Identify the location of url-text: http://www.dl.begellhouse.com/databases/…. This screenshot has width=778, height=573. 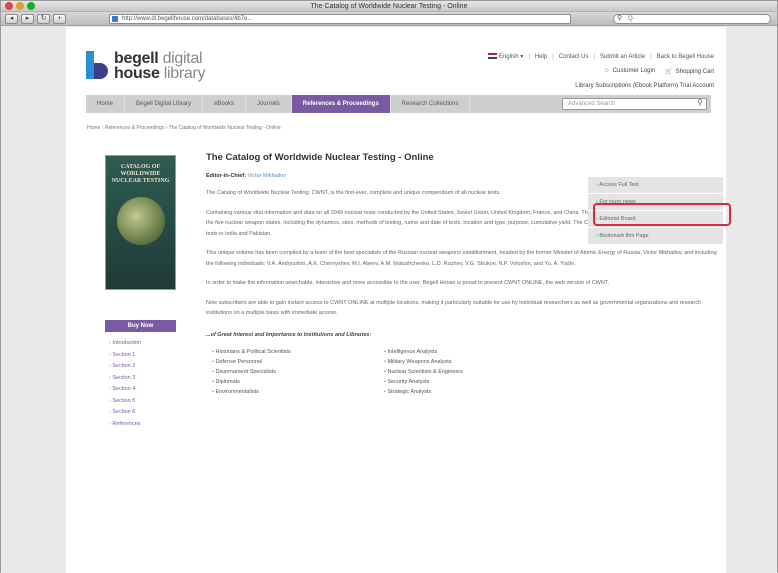
(187, 19).